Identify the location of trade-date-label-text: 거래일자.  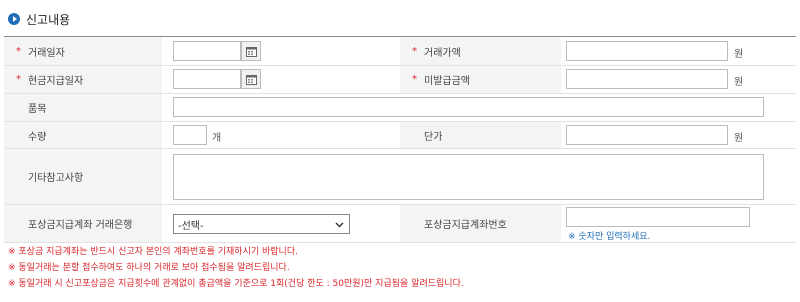
(46, 53).